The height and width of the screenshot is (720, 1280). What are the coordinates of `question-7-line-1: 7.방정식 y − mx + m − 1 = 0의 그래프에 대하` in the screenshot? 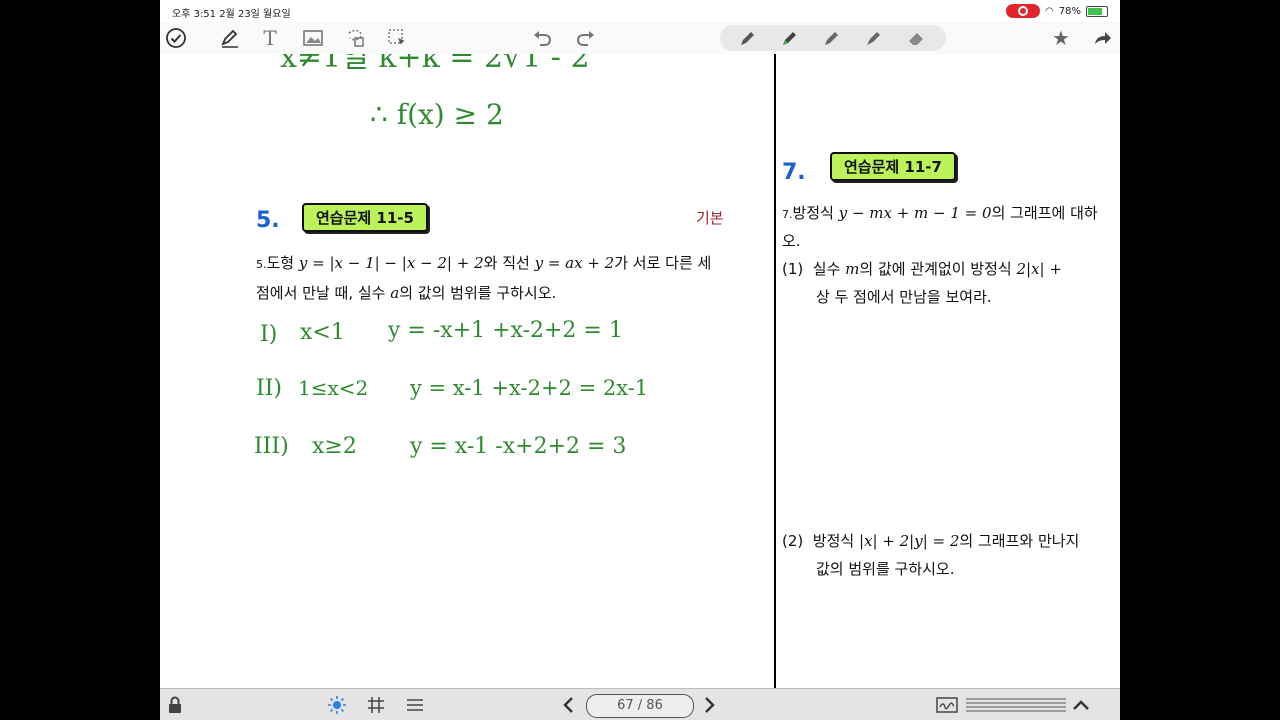 It's located at (940, 214).